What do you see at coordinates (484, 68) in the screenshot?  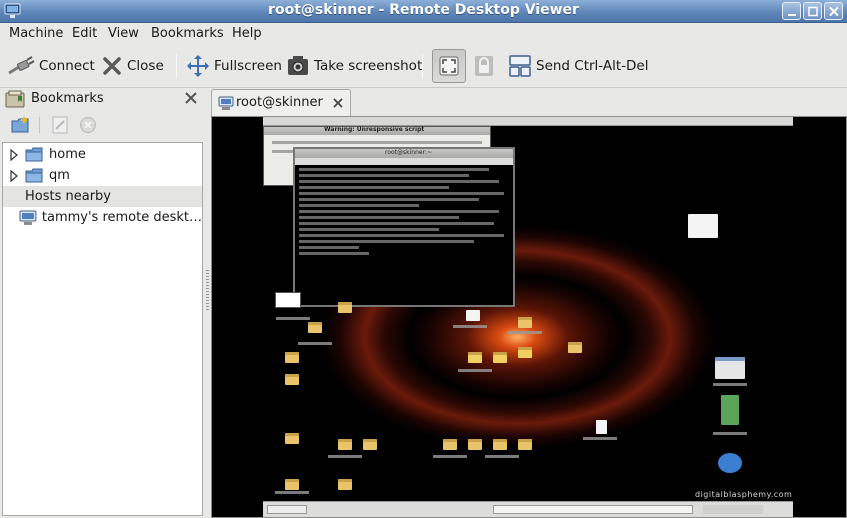 I see `keyboard-grab-button` at bounding box center [484, 68].